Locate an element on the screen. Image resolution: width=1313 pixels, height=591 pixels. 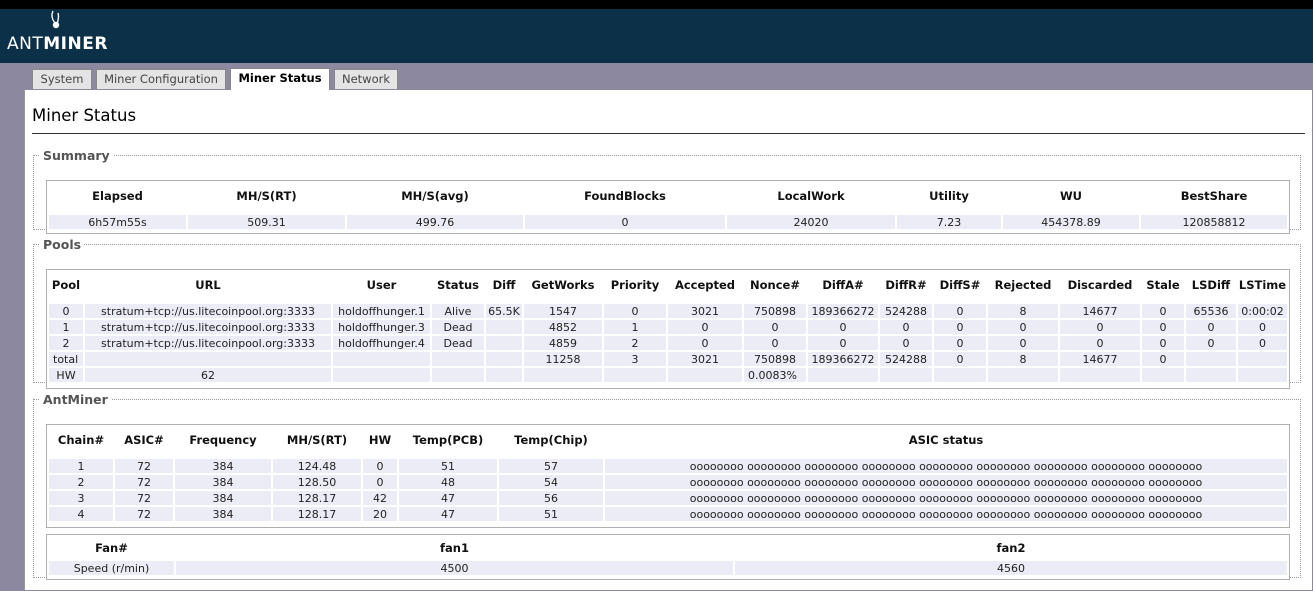
chain-cell: 0 is located at coordinates (380, 483).